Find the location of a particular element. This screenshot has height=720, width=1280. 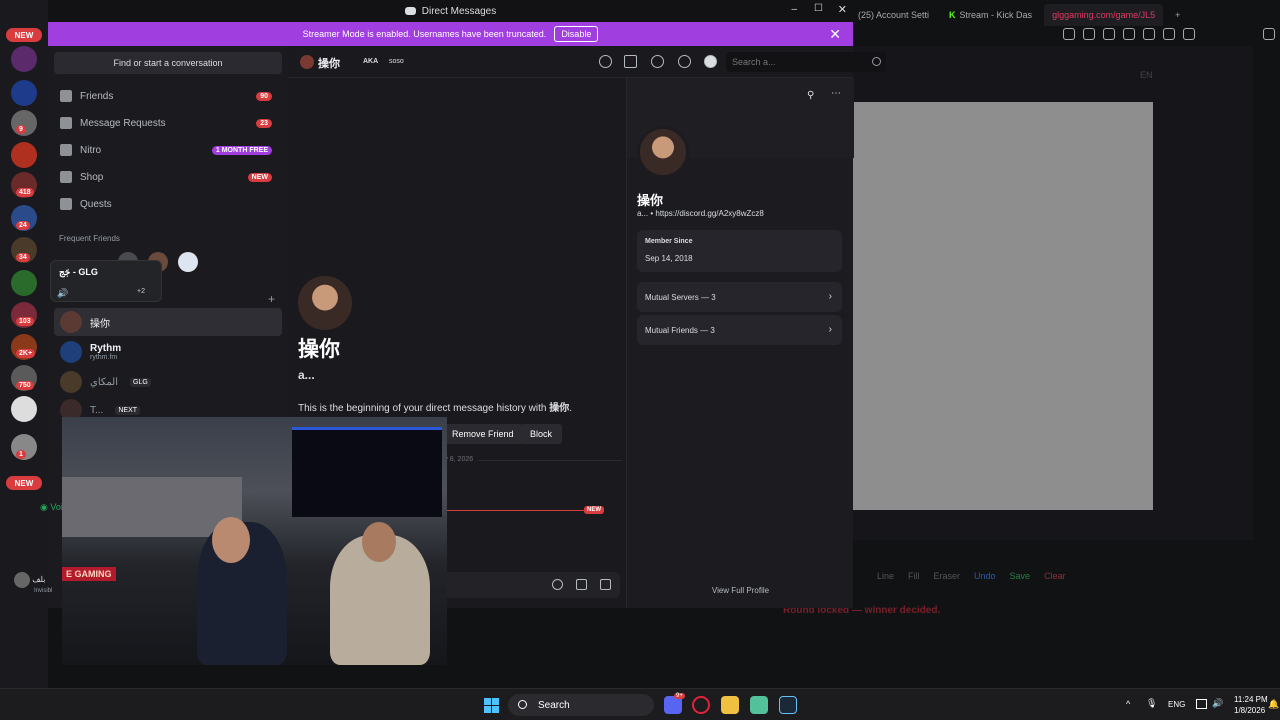

requests-badge: 23 is located at coordinates (264, 123).